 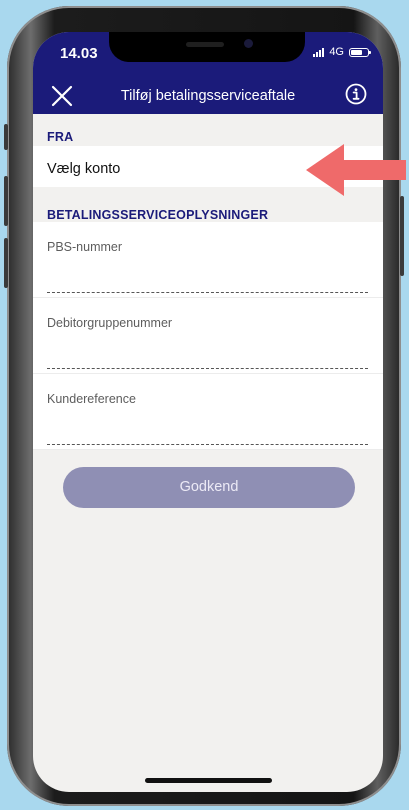 I want to click on red-arrow-pointer-icon, so click(x=356, y=170).